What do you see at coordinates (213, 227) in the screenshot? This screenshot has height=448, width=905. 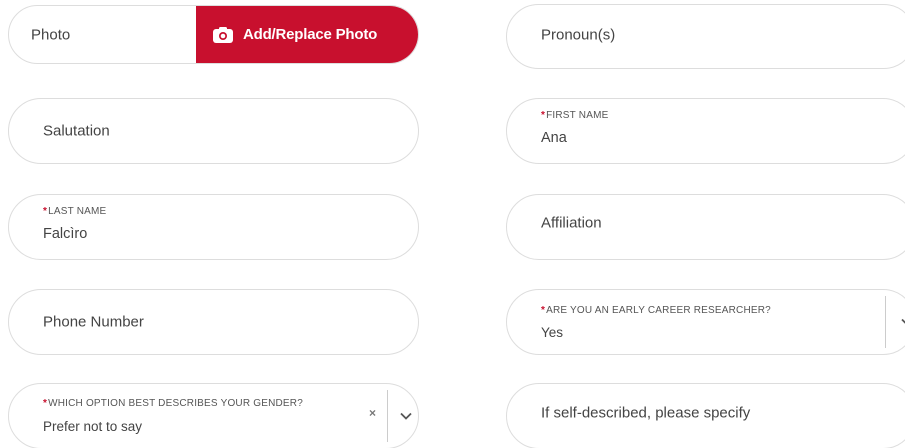 I see `last-name-field: *LAST NAME Falcìro` at bounding box center [213, 227].